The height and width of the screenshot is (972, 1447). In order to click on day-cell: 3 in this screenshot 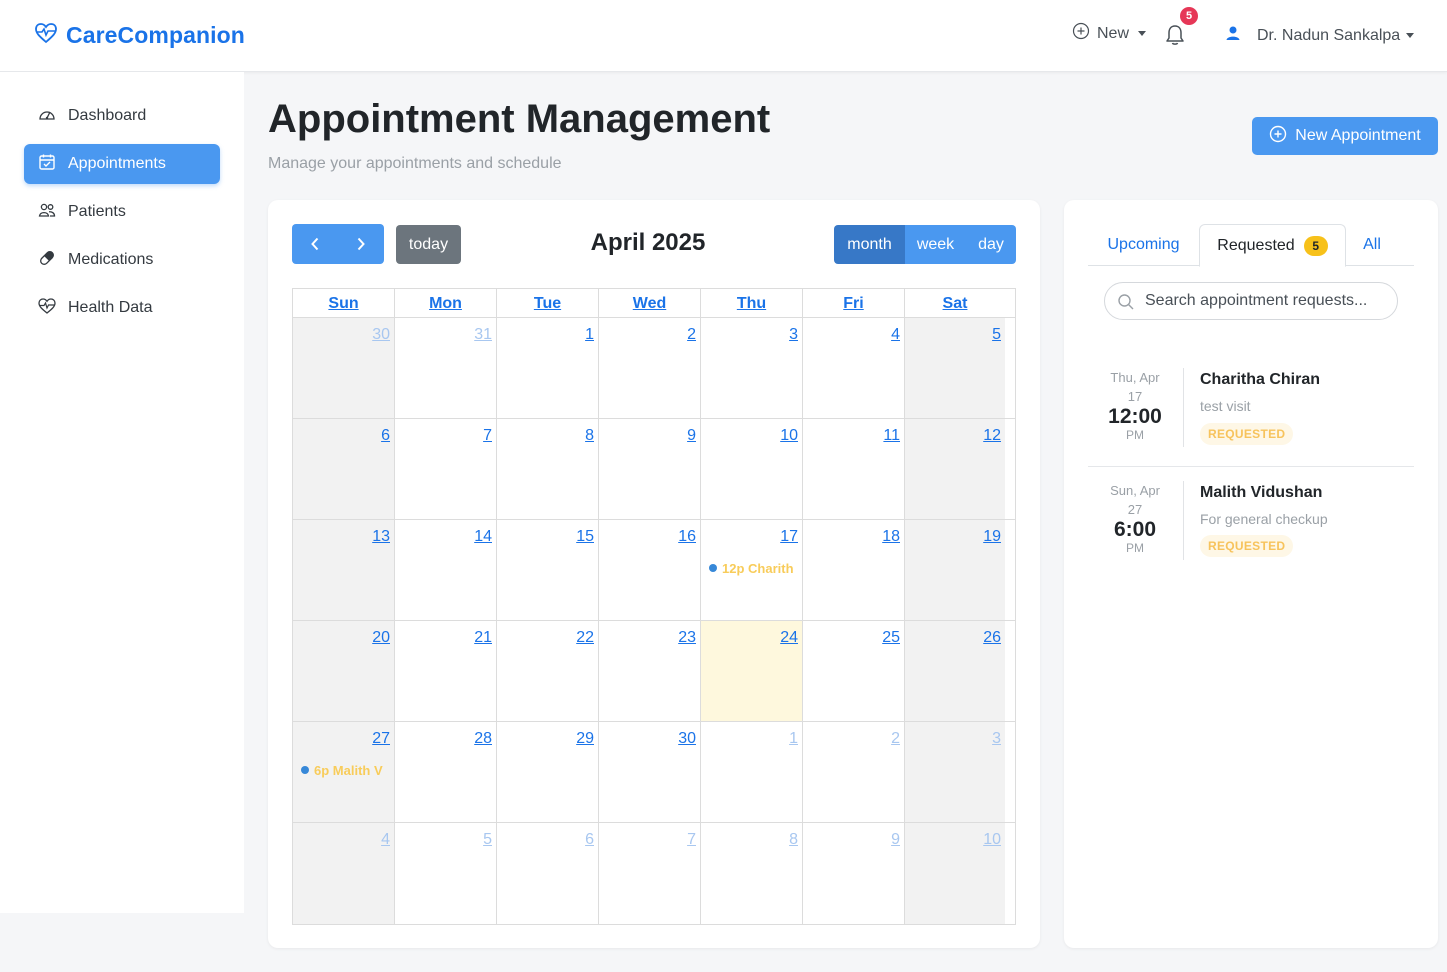, I will do `click(955, 772)`.